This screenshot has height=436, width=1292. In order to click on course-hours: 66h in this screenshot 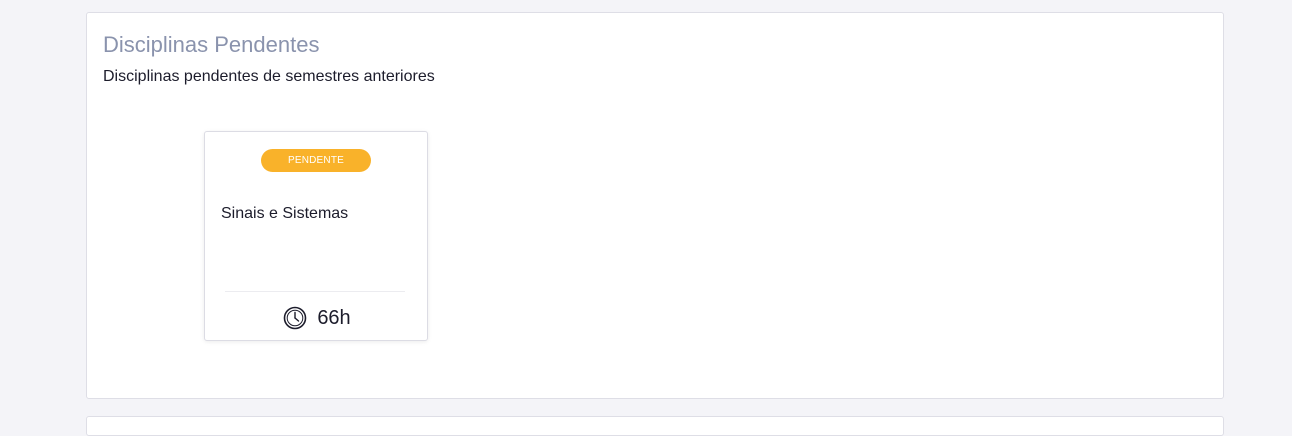, I will do `click(317, 318)`.